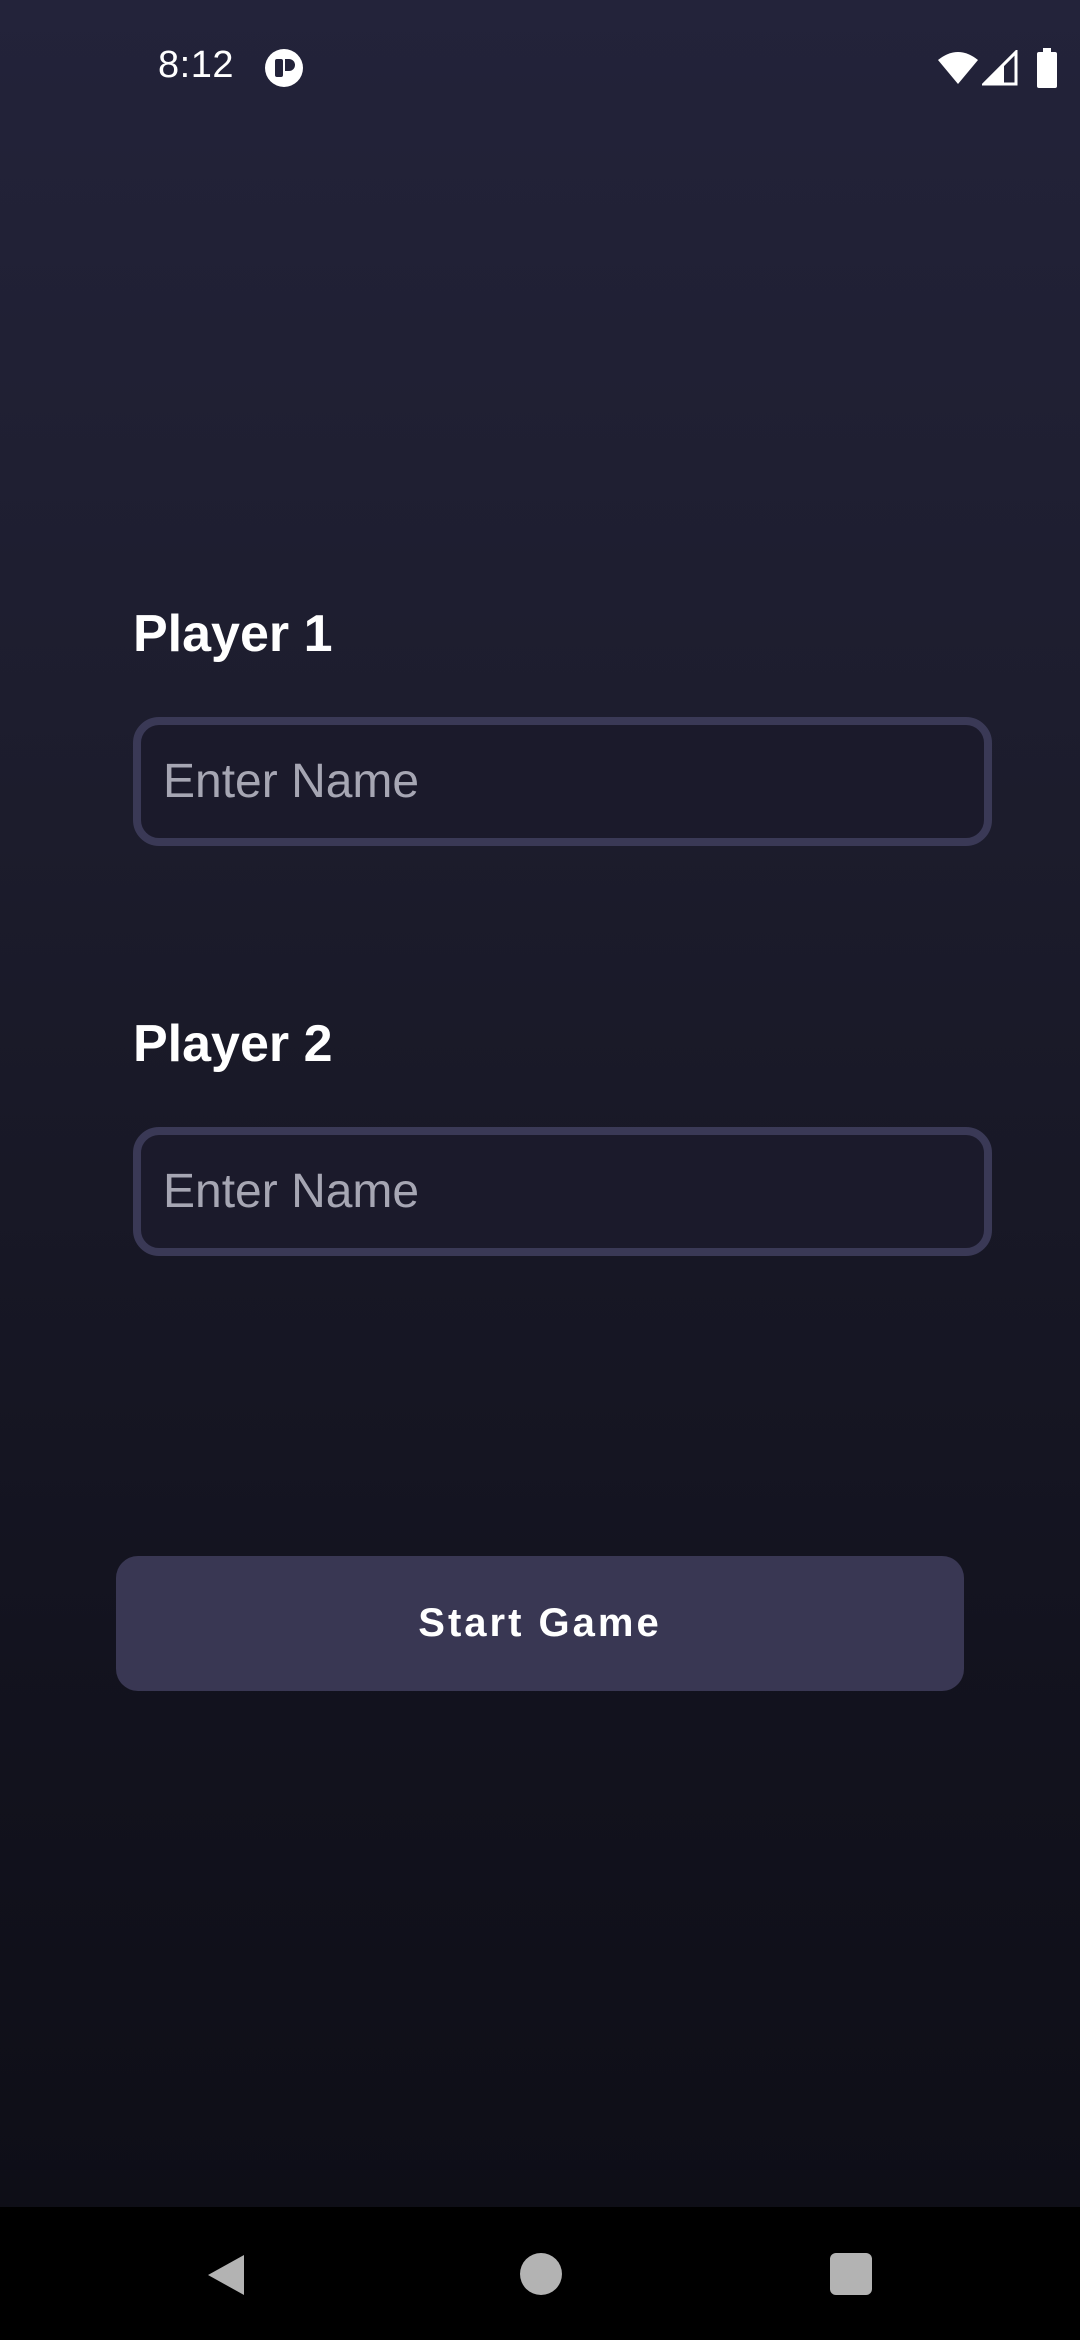  I want to click on player2-name-input, so click(572, 1191).